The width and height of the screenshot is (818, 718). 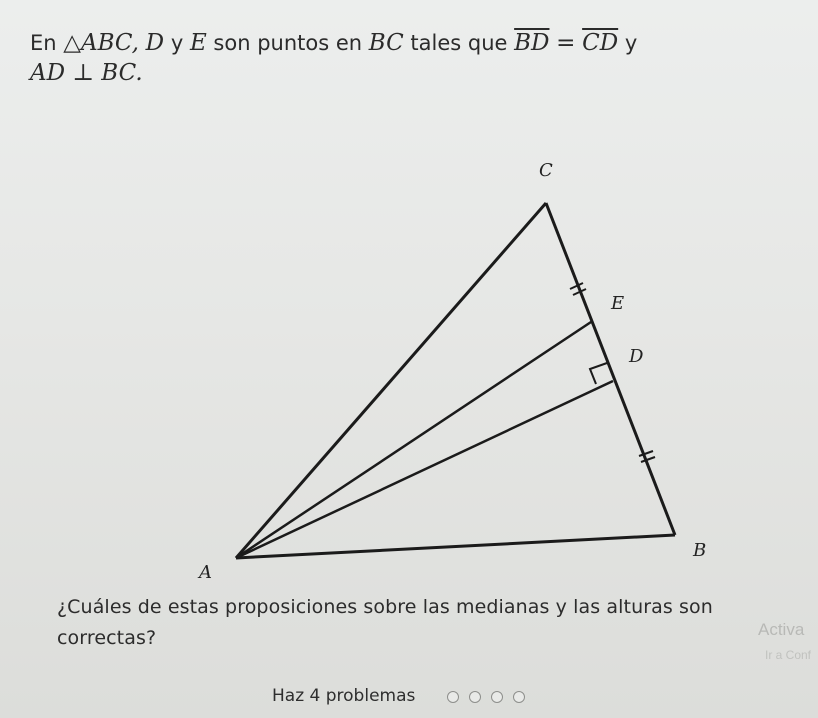 What do you see at coordinates (344, 696) in the screenshot?
I see `problems-label: Haz 4 problemas` at bounding box center [344, 696].